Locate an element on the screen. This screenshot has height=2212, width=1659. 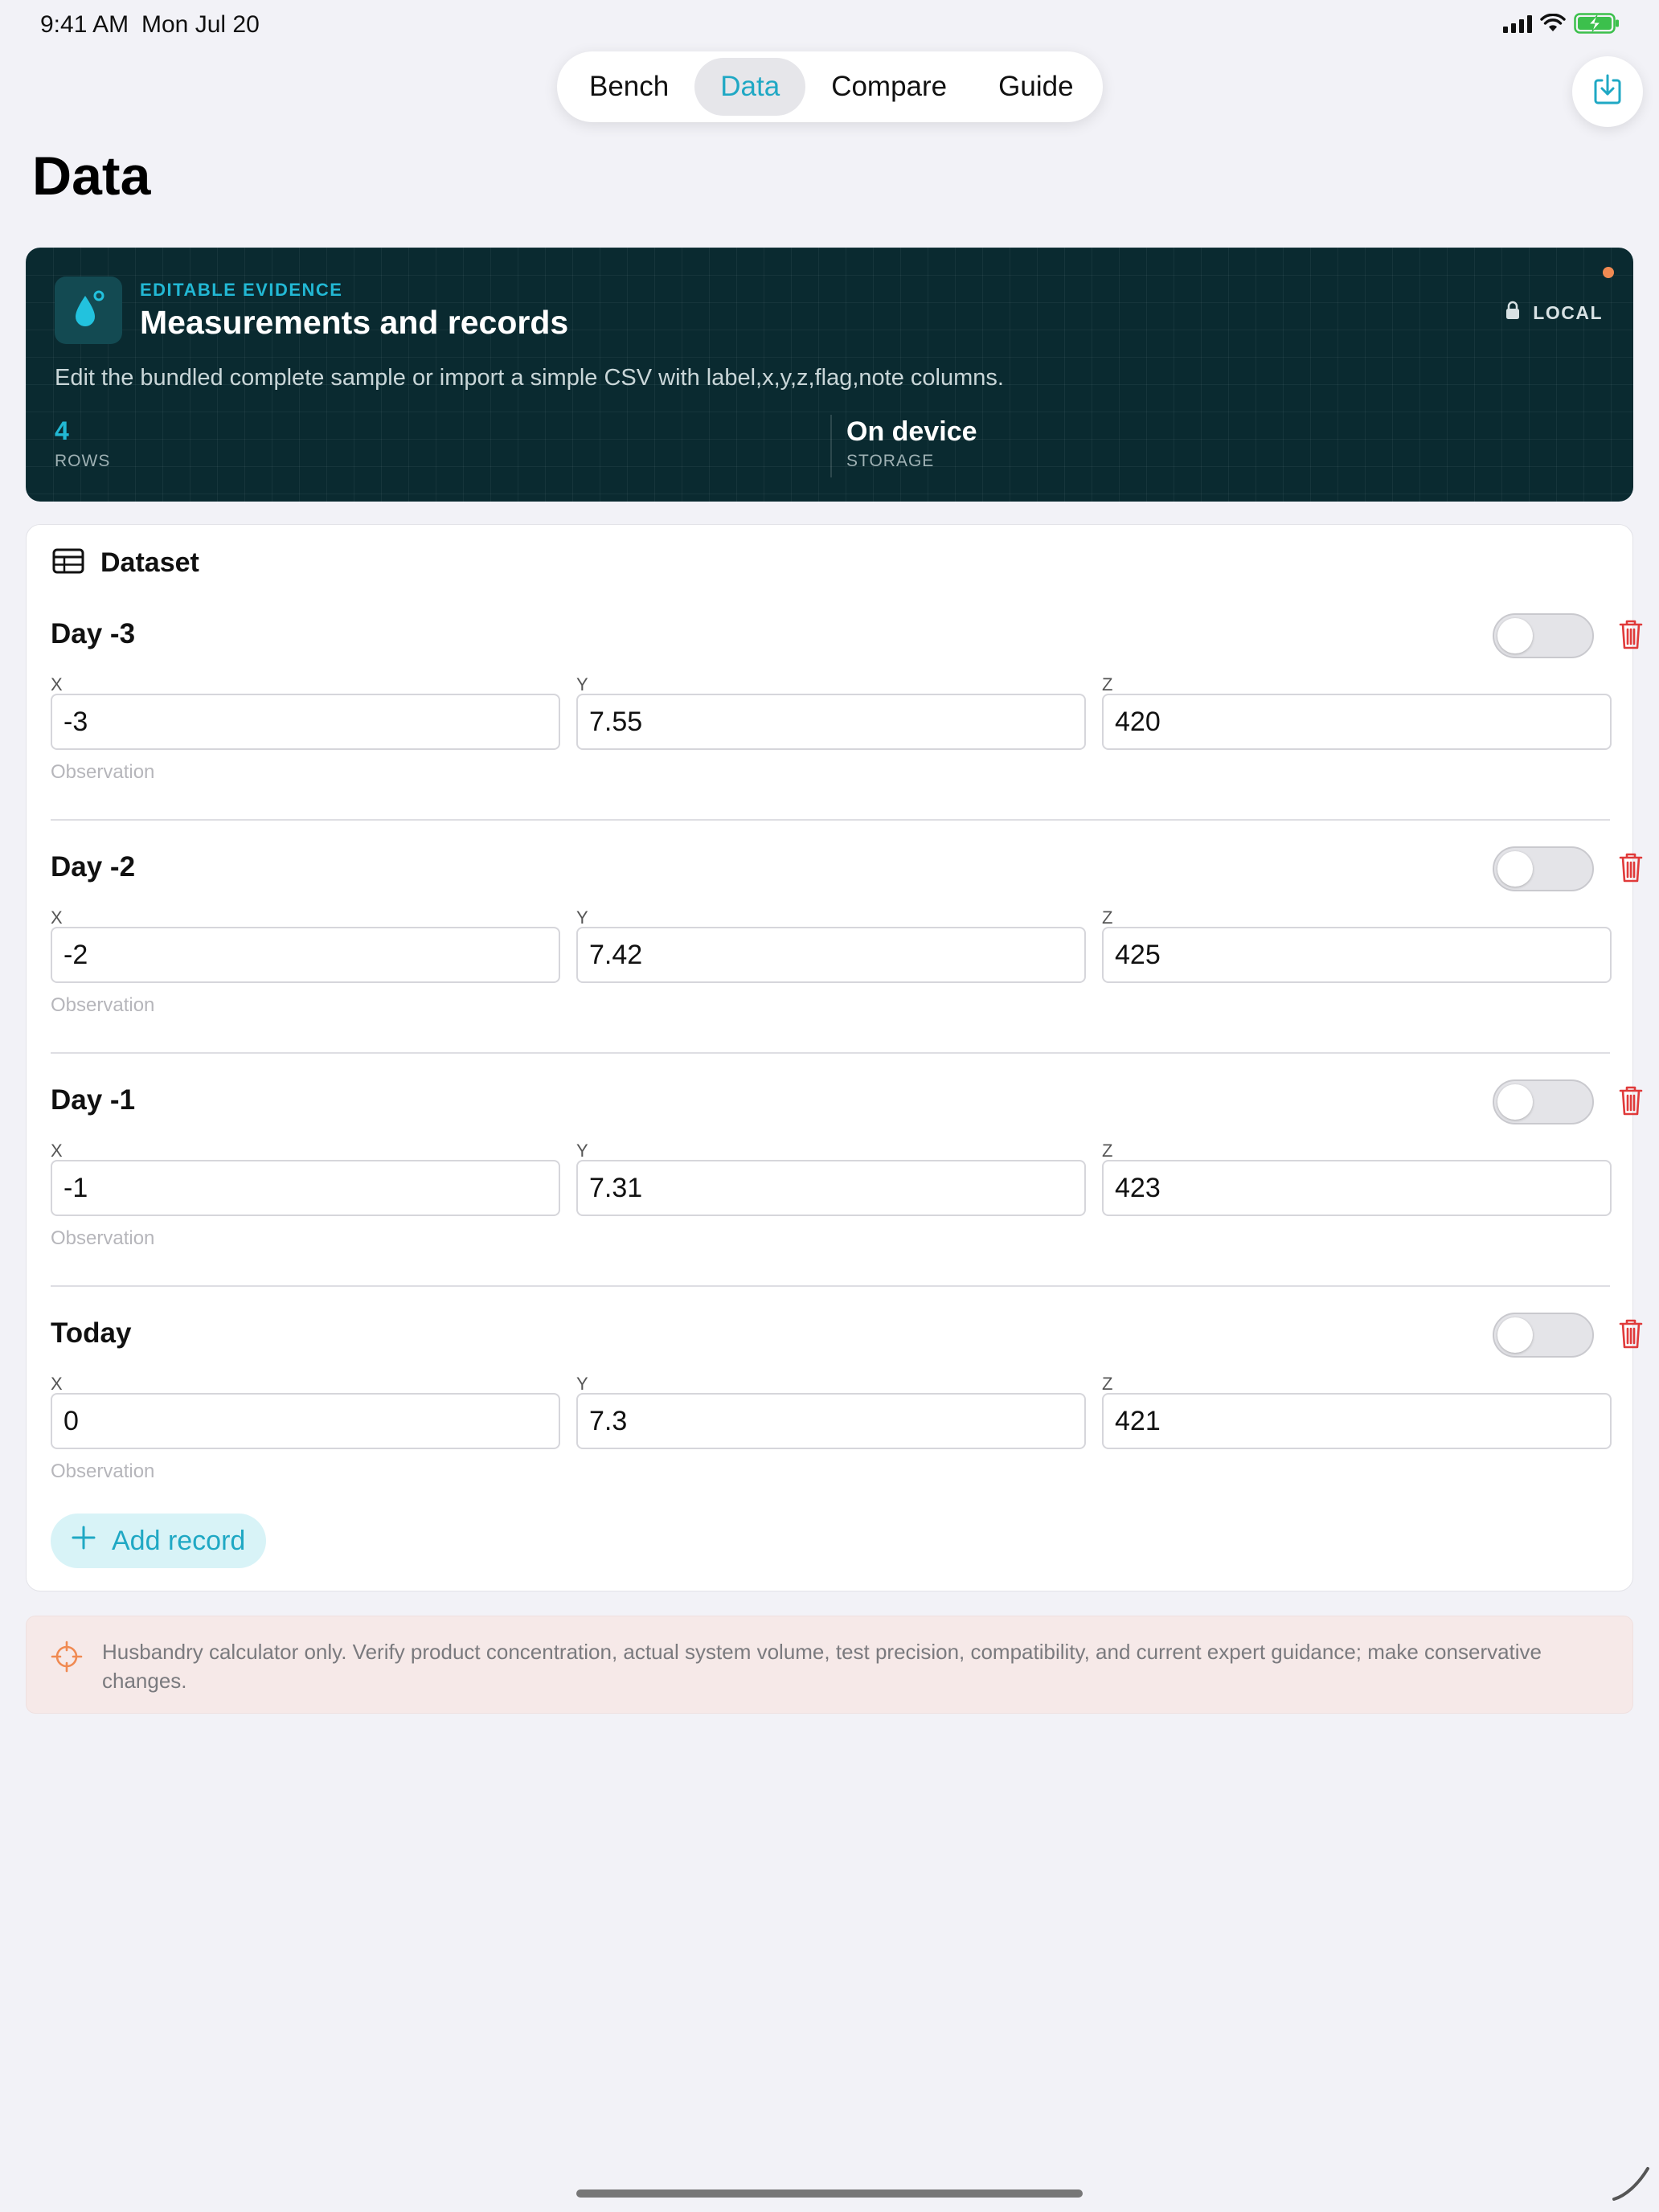
table-icon is located at coordinates (68, 563).